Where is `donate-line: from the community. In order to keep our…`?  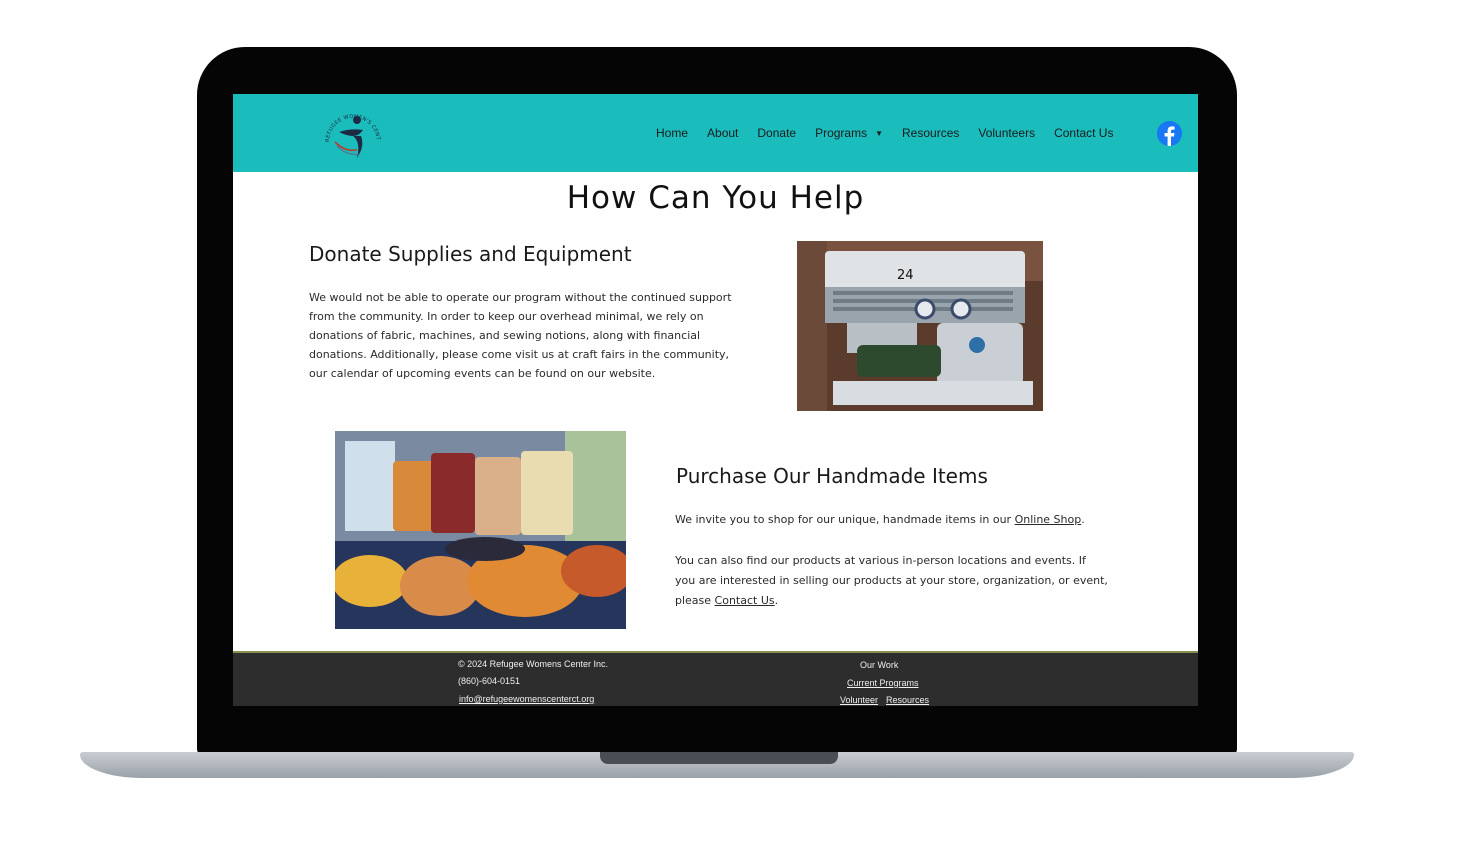 donate-line: from the community. In order to keep our… is located at coordinates (506, 316).